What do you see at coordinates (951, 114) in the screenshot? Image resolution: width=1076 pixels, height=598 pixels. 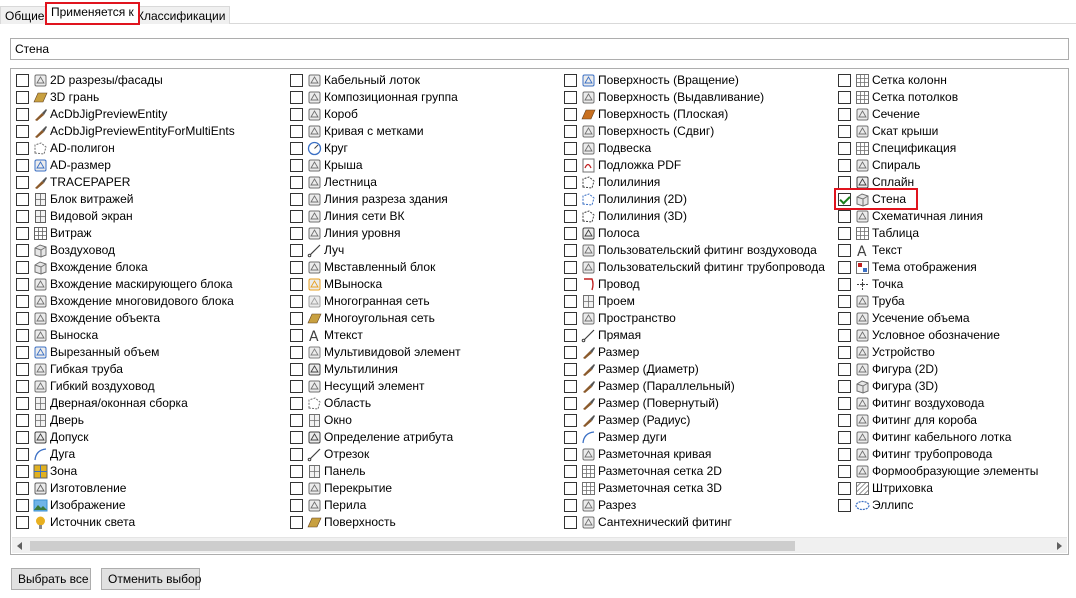 I see `list-item: Сечение` at bounding box center [951, 114].